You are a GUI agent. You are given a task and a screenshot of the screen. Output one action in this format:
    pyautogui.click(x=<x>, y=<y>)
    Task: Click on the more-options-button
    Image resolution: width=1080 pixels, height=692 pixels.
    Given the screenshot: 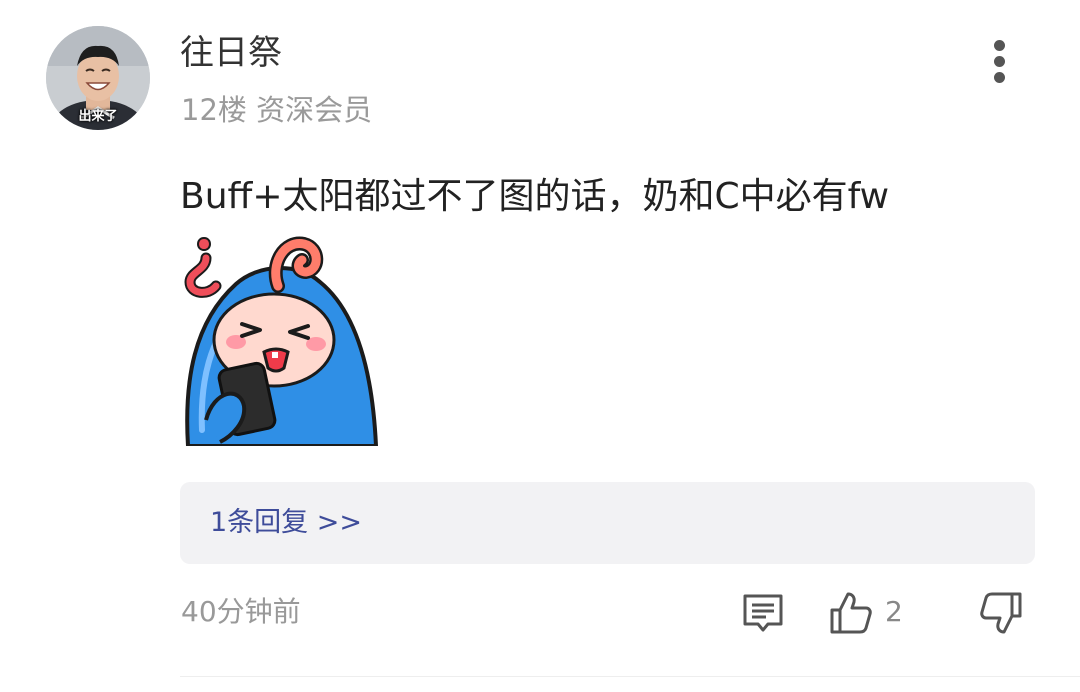 What is the action you would take?
    pyautogui.click(x=1000, y=60)
    